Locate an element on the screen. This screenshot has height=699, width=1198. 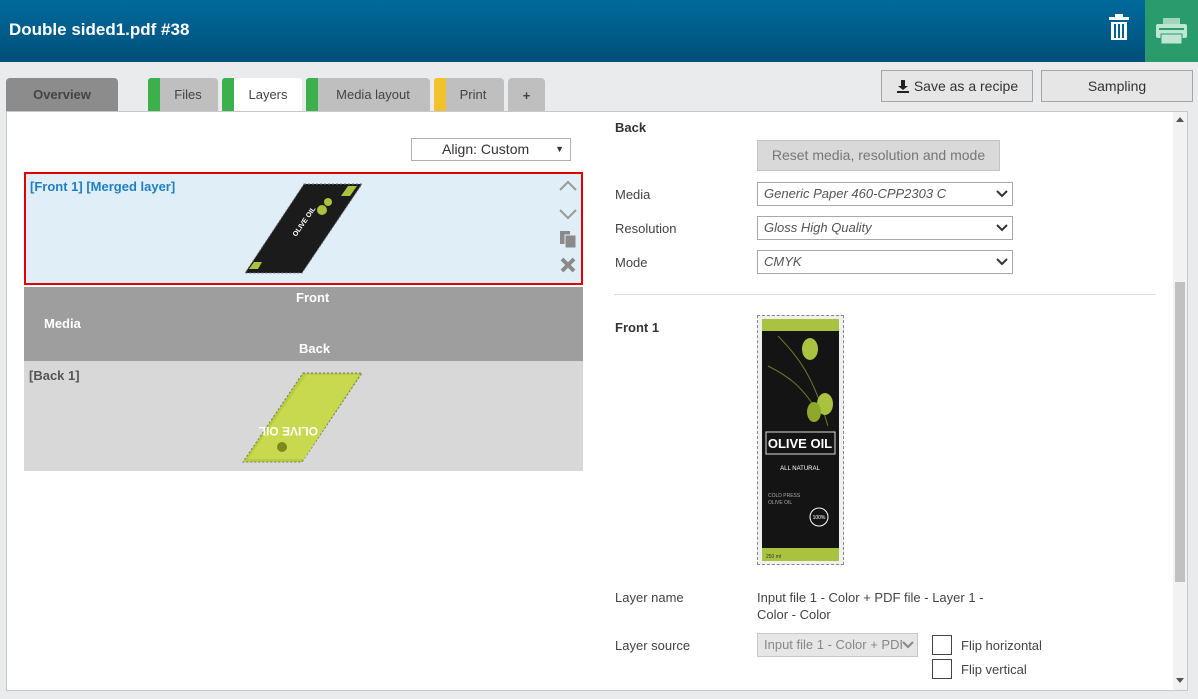
save-as-recipe-button: Save as a recipe is located at coordinates (957, 86).